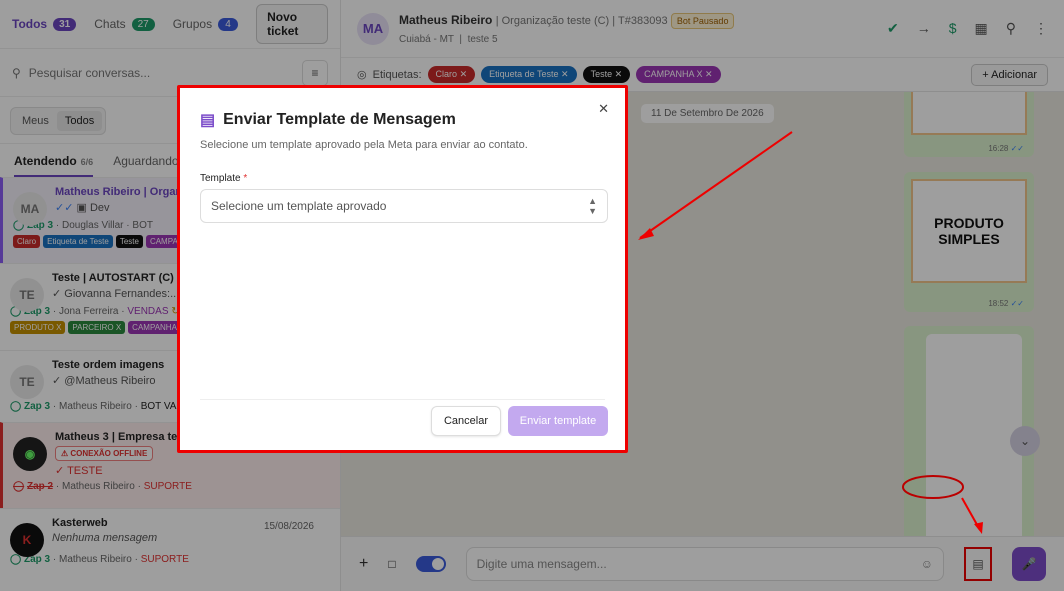  What do you see at coordinates (404, 206) in the screenshot?
I see `template-select: Selecione um template aprovado ▲ ▼` at bounding box center [404, 206].